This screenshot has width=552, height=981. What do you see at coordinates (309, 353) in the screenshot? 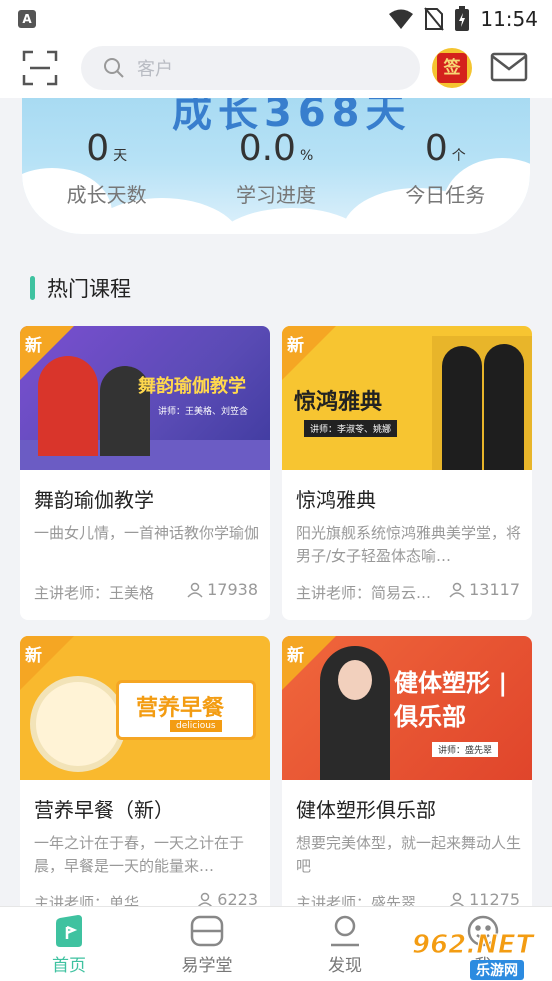
I see `new-badge: 新` at bounding box center [309, 353].